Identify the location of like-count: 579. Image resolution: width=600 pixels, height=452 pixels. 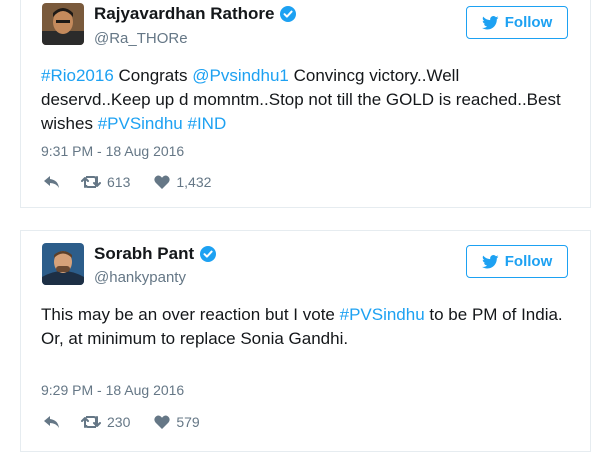
(188, 422).